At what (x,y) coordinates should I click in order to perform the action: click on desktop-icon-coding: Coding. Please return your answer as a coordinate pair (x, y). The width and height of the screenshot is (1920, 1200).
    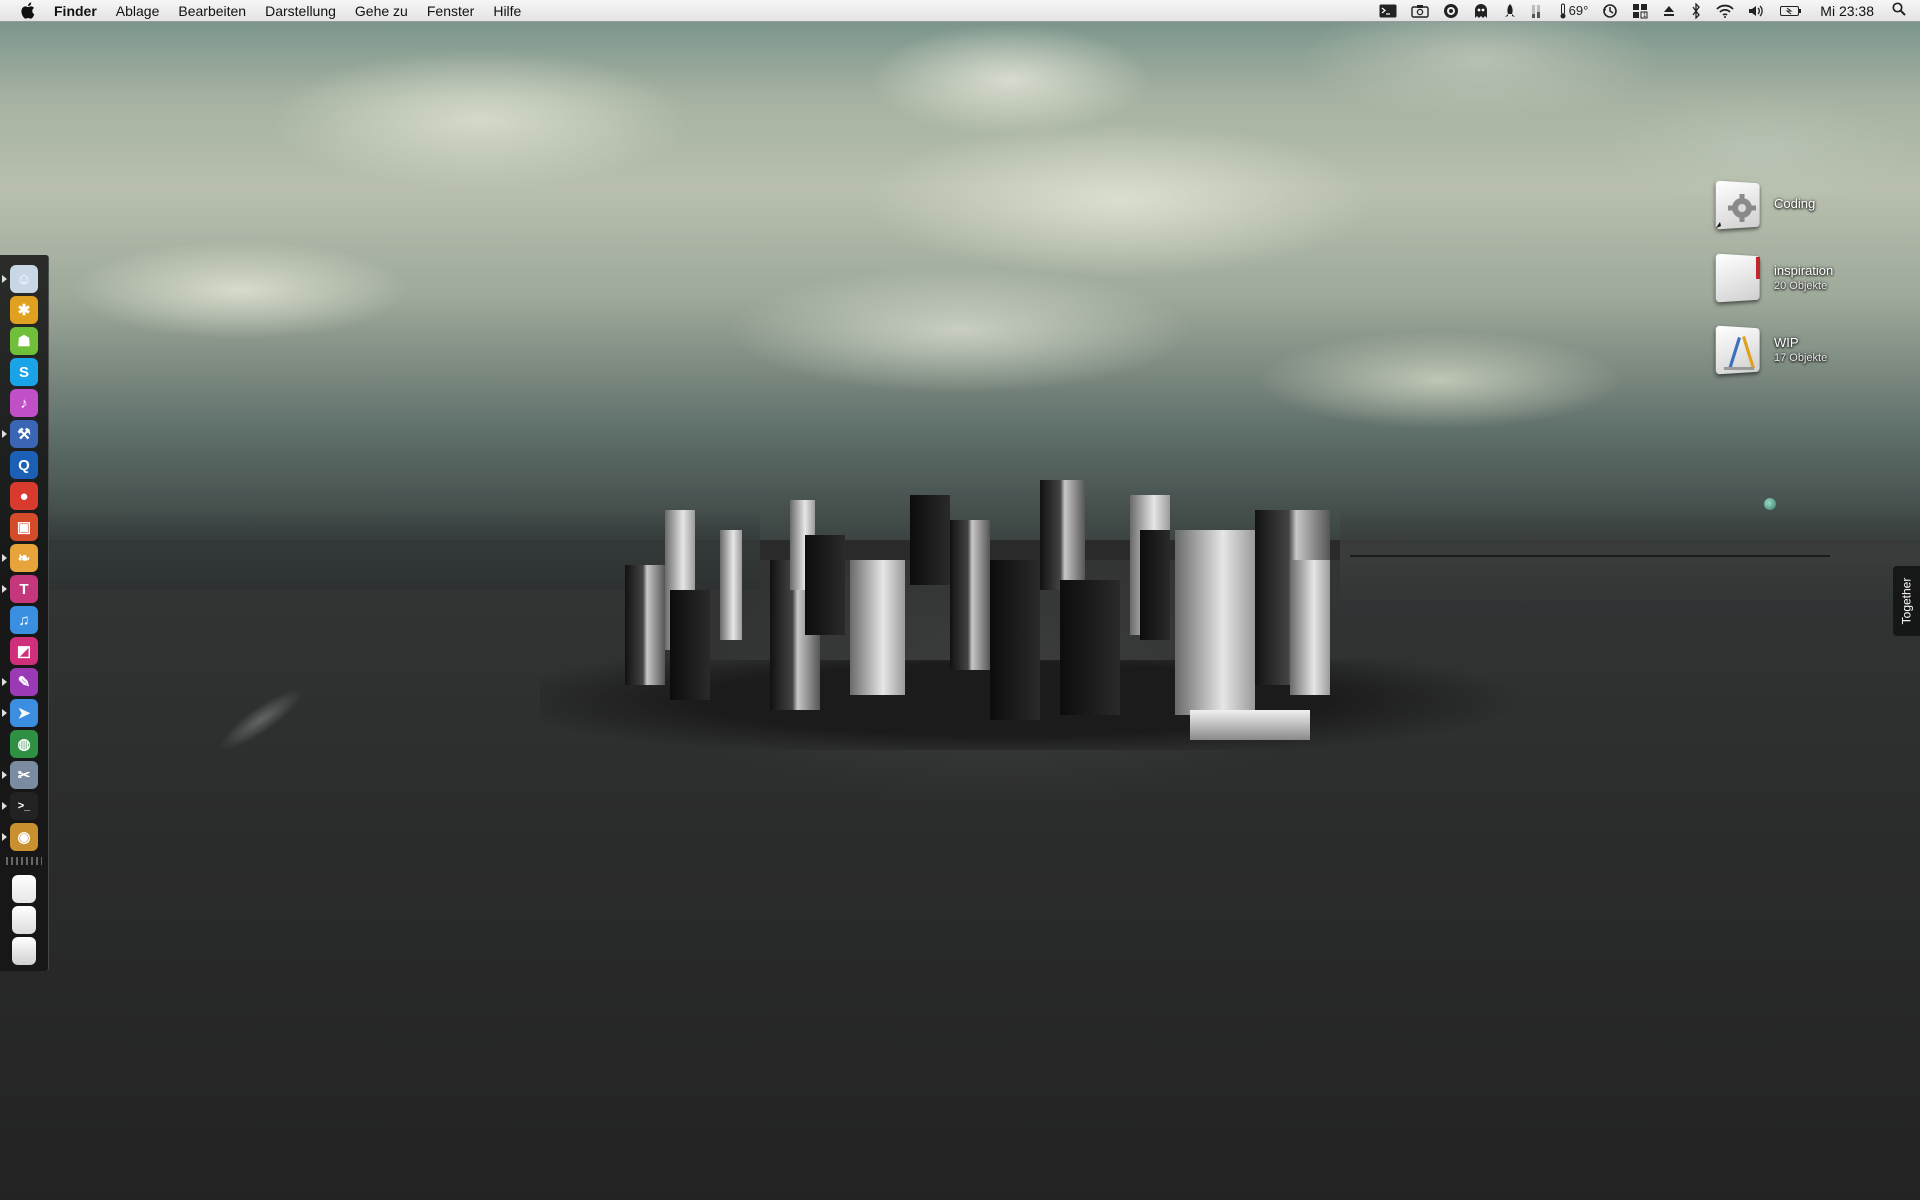
    Looking at the image, I should click on (1763, 205).